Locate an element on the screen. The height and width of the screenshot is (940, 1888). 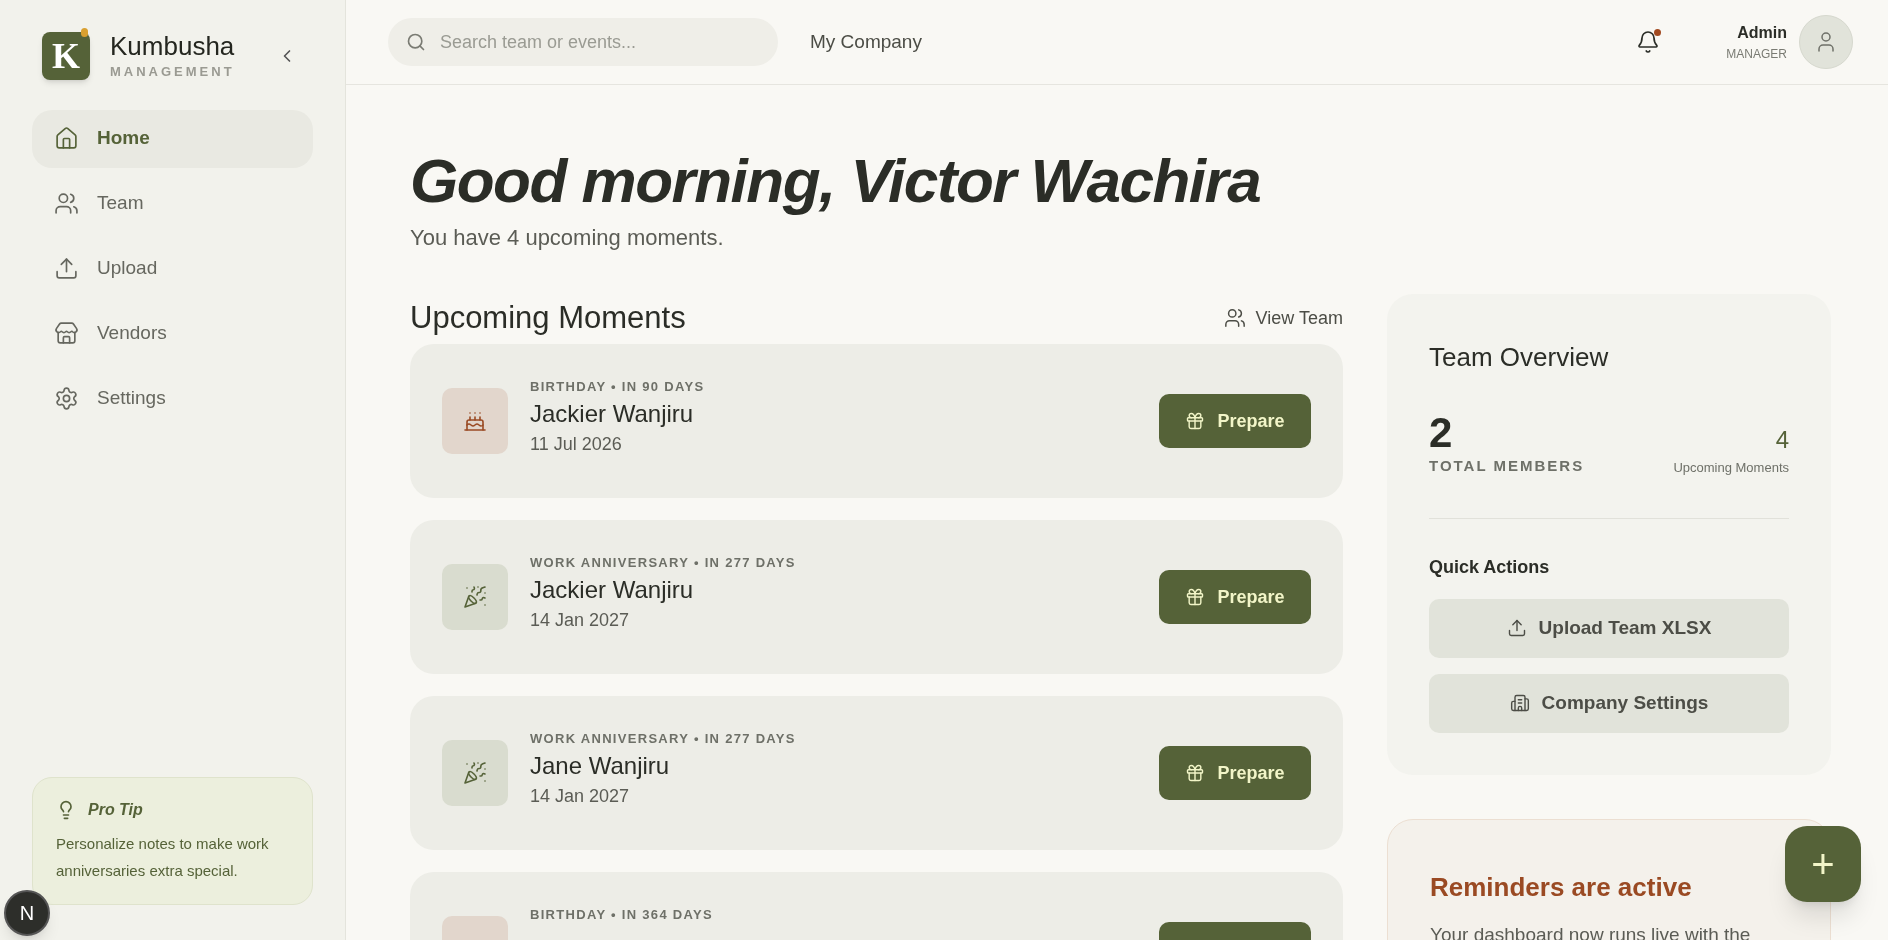
person-name: Jane Wanjiru is located at coordinates (600, 765).